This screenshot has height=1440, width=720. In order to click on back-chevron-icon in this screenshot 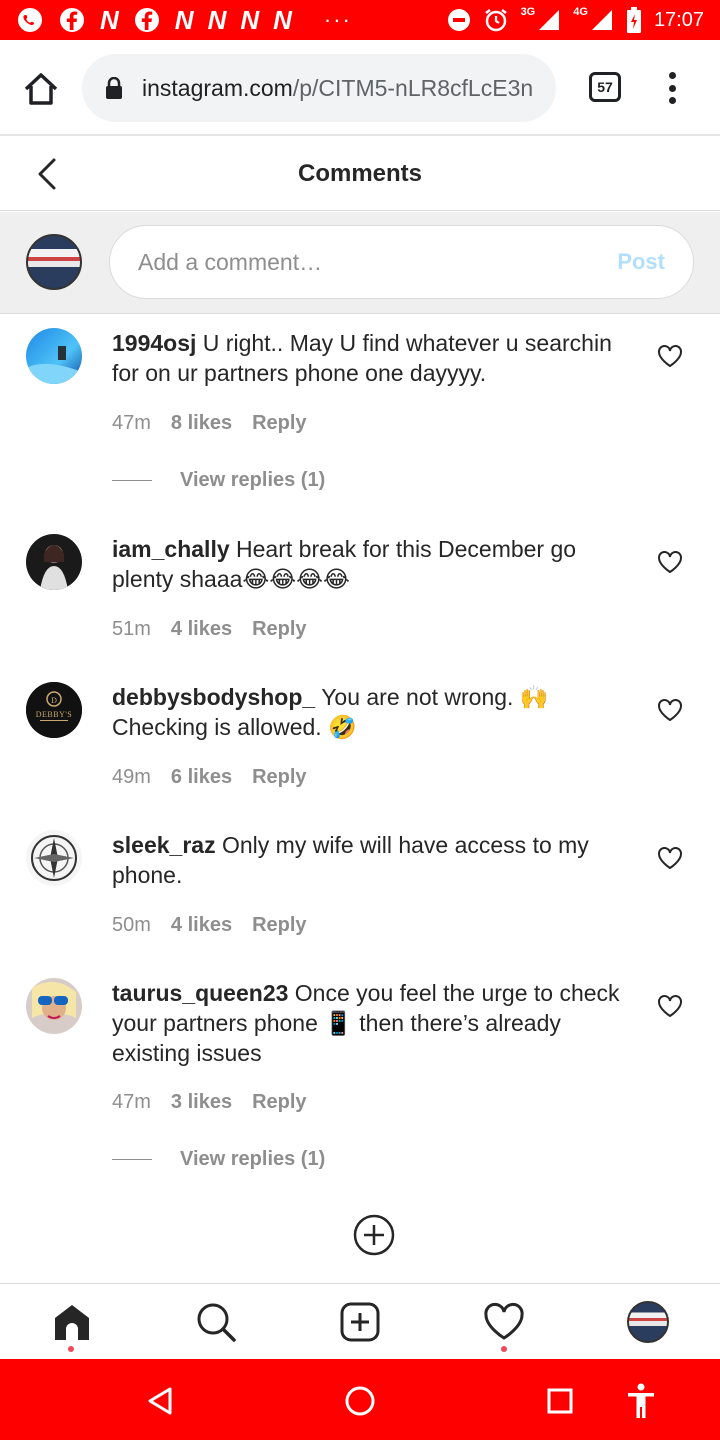, I will do `click(47, 174)`.